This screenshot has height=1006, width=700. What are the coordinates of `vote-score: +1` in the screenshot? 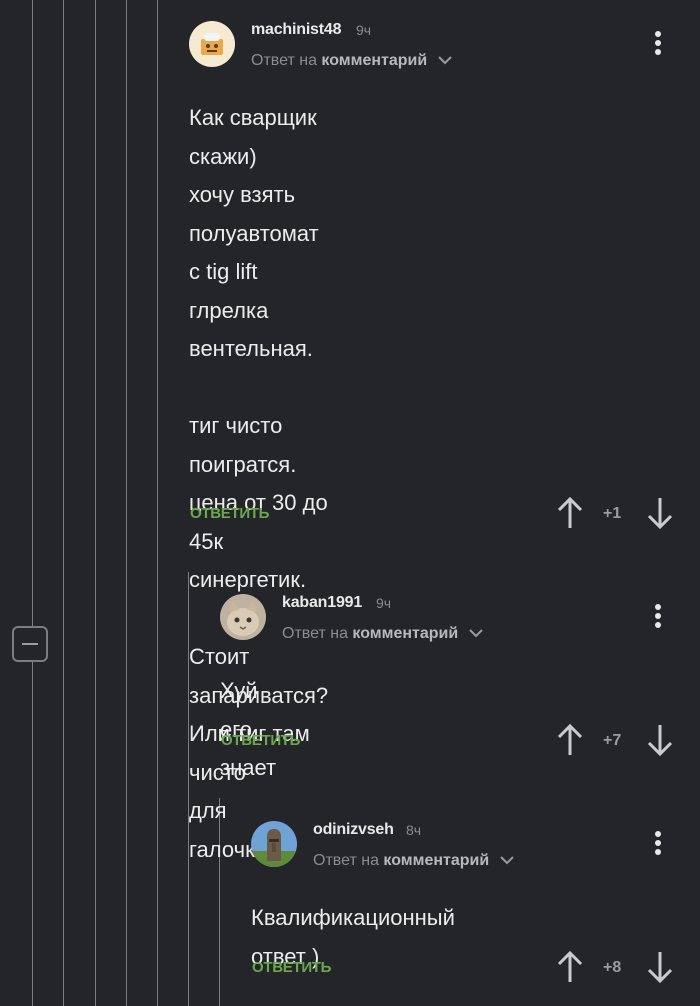 It's located at (612, 513).